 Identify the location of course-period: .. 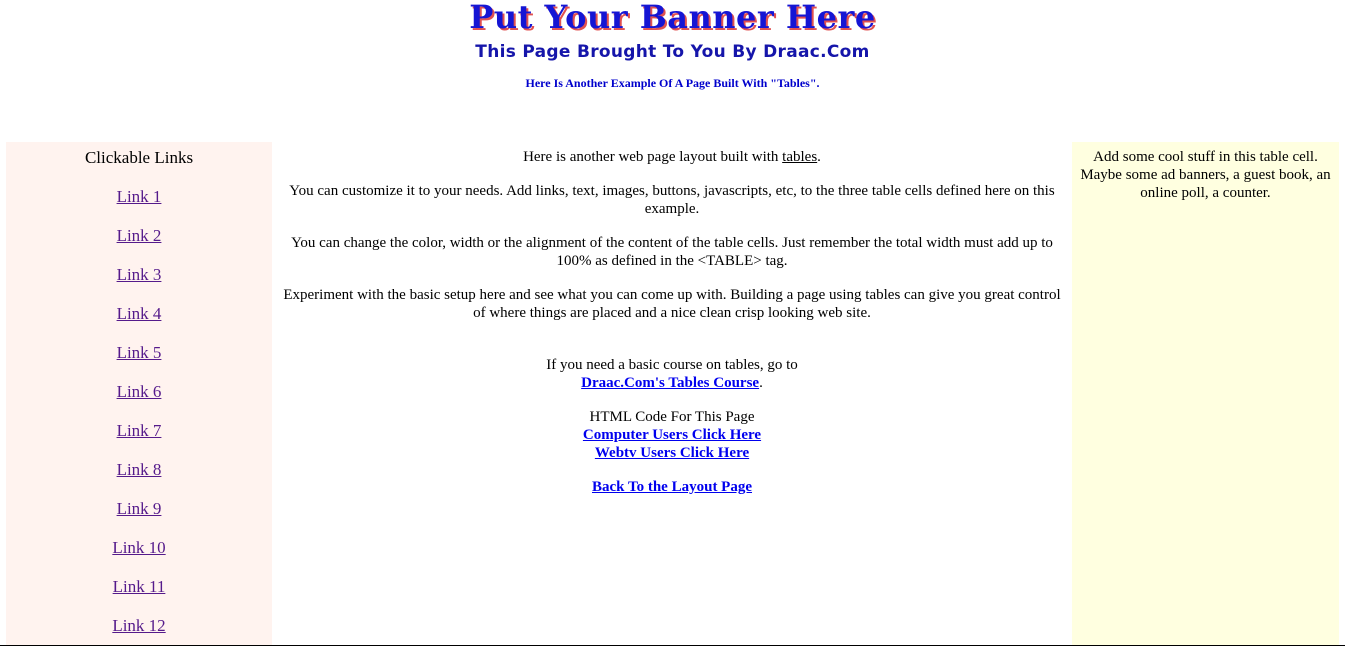
(761, 383).